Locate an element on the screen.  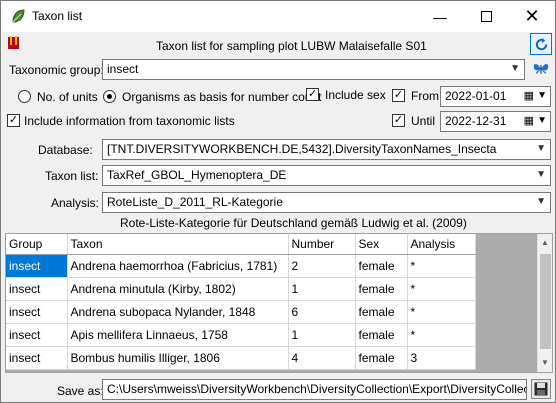
database-label: Database: is located at coordinates (65, 150).